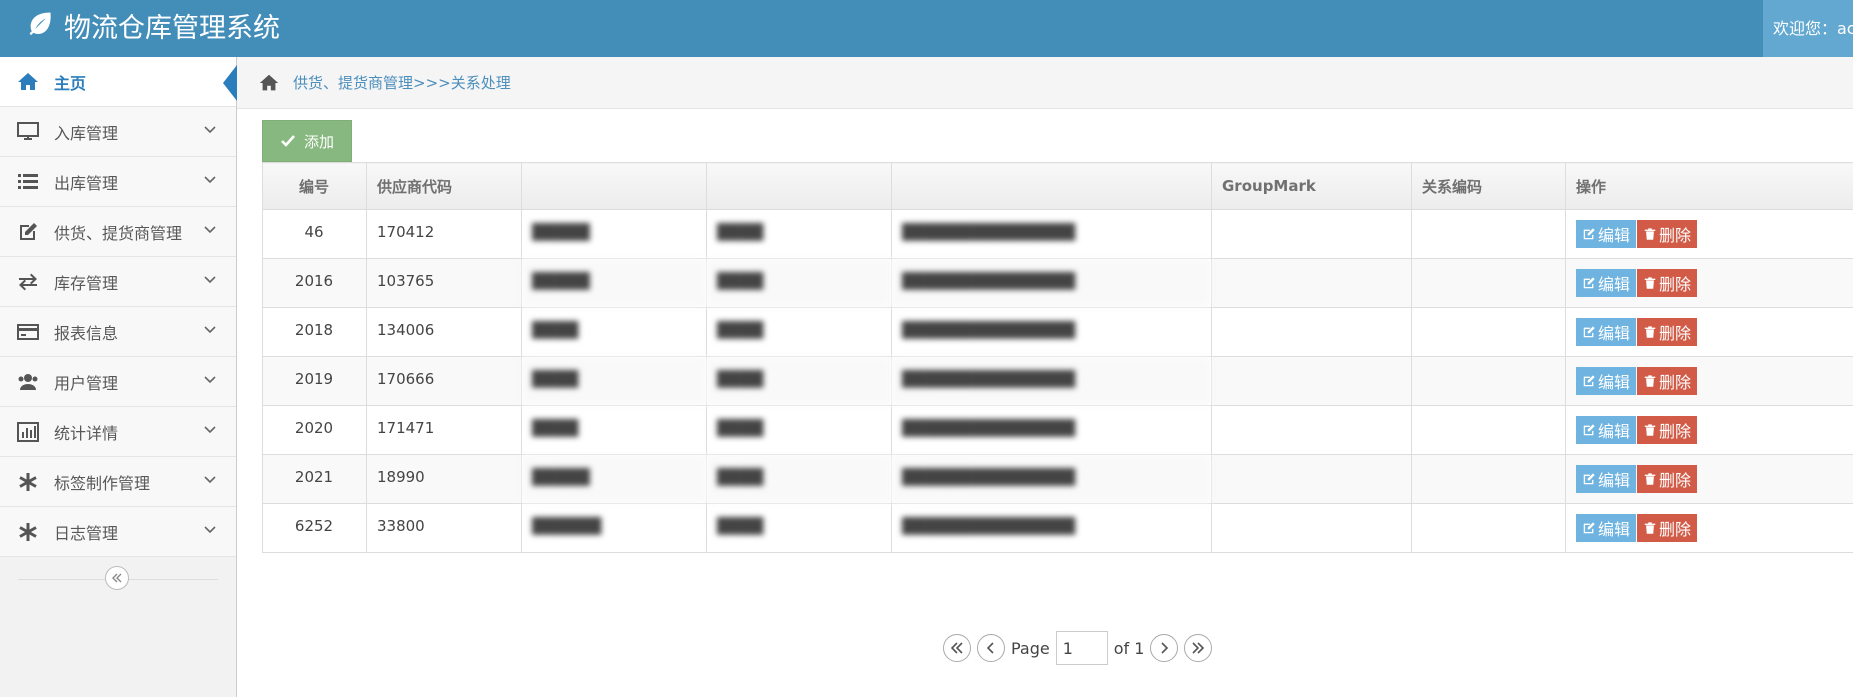 The width and height of the screenshot is (1853, 697). I want to click on cell-supplier-code: 134006, so click(444, 332).